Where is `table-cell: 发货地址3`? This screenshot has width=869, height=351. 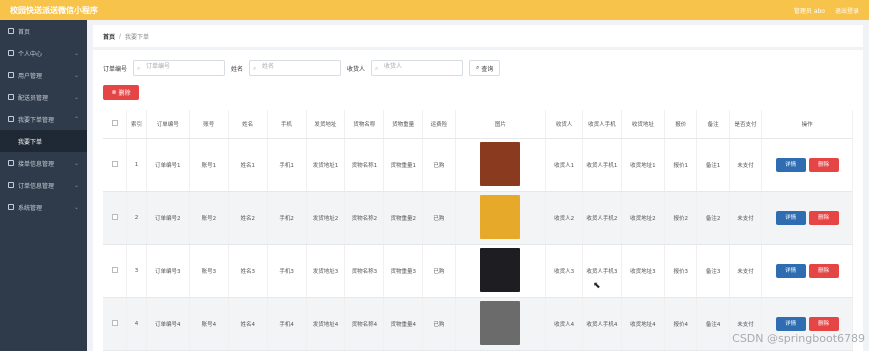
table-cell: 发货地址3 is located at coordinates (326, 271).